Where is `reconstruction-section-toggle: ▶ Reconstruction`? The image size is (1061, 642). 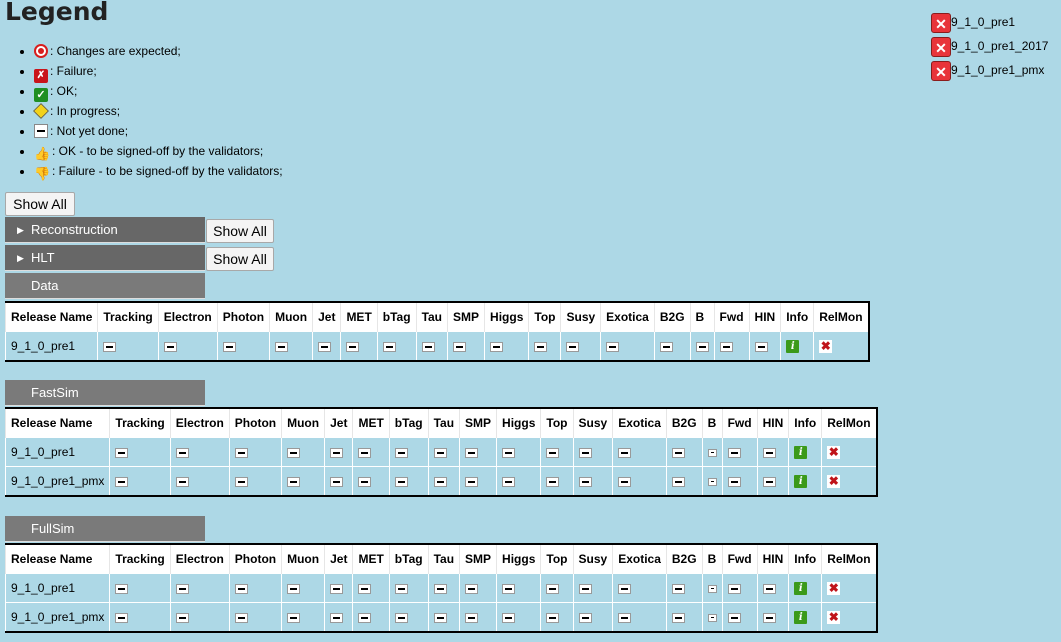
reconstruction-section-toggle: ▶ Reconstruction is located at coordinates (105, 230).